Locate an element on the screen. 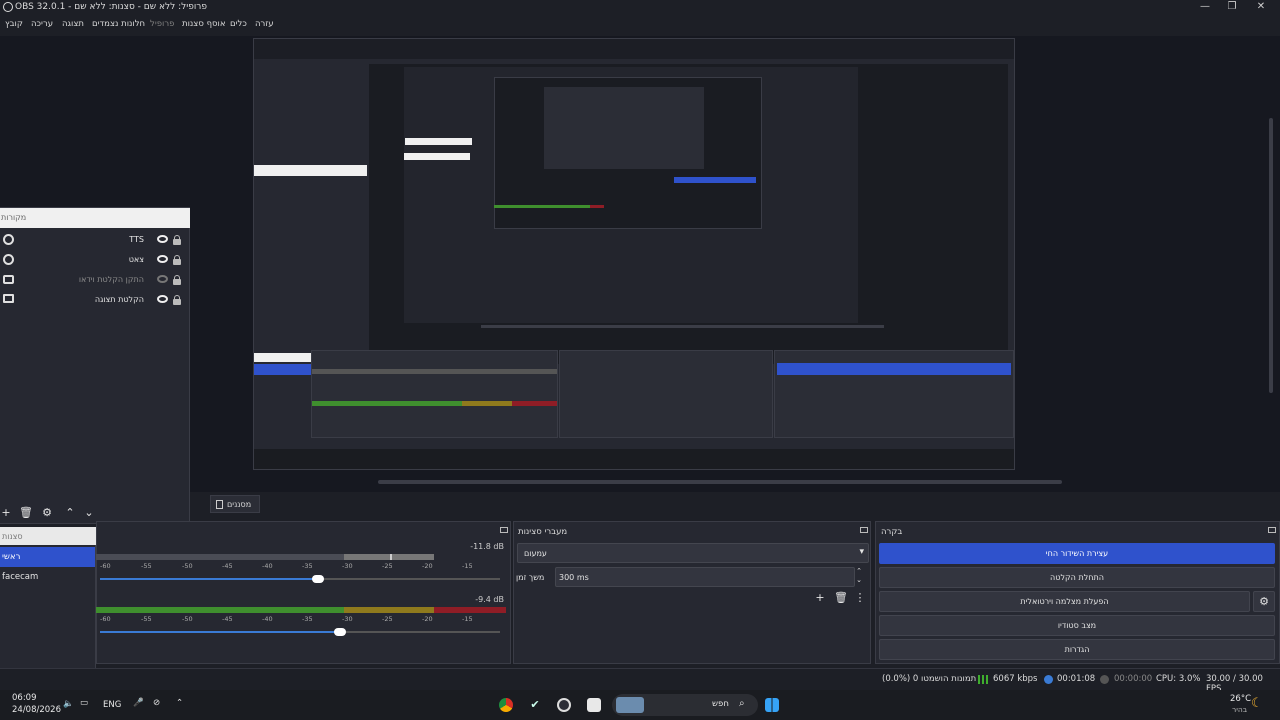 This screenshot has height=720, width=1280. nested-controls is located at coordinates (894, 394).